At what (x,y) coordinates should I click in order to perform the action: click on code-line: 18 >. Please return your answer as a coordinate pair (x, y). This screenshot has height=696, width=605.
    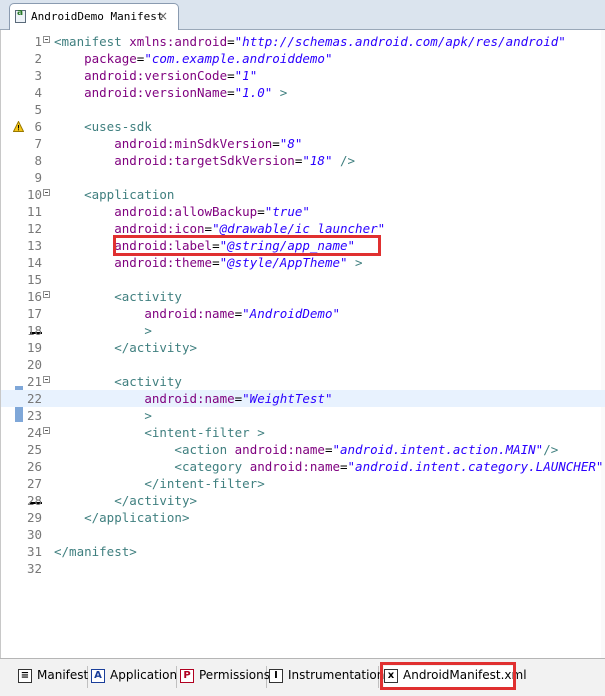
    Looking at the image, I should click on (303, 330).